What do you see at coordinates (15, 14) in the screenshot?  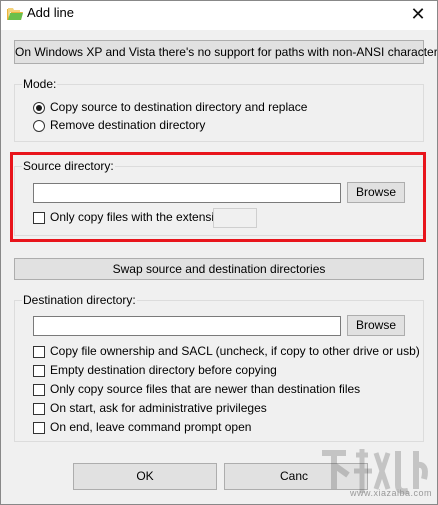 I see `folder-icon` at bounding box center [15, 14].